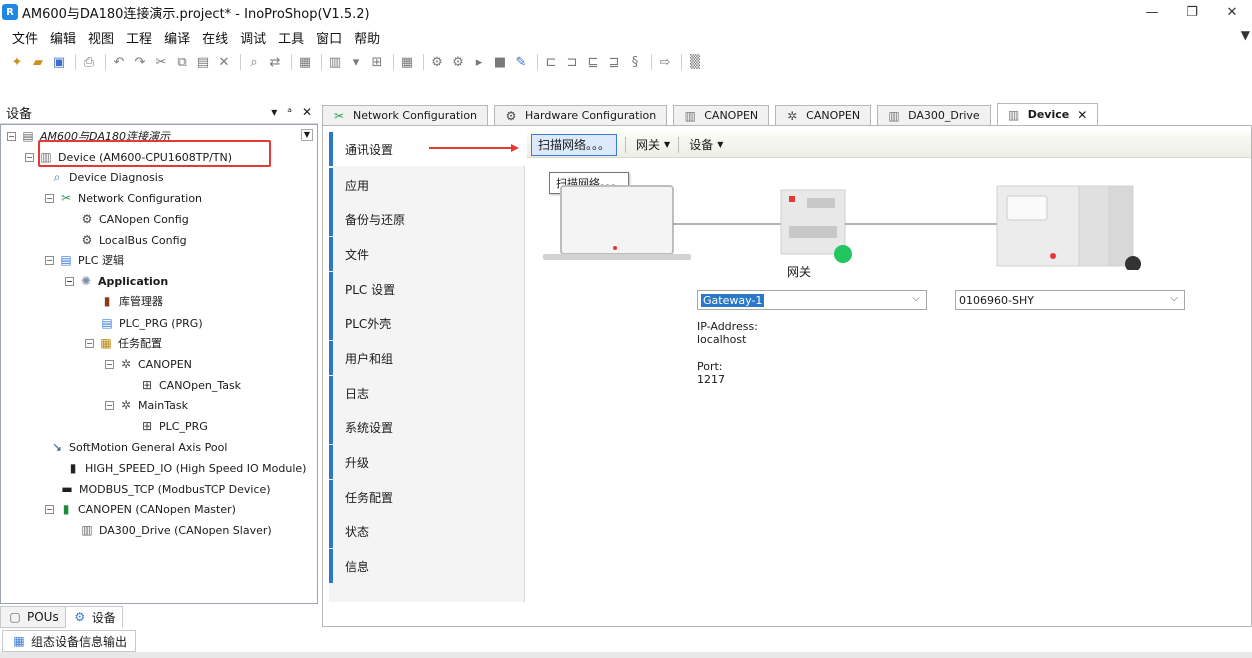 Image resolution: width=1252 pixels, height=658 pixels. What do you see at coordinates (551, 62) in the screenshot?
I see `step-icon: ⊏` at bounding box center [551, 62].